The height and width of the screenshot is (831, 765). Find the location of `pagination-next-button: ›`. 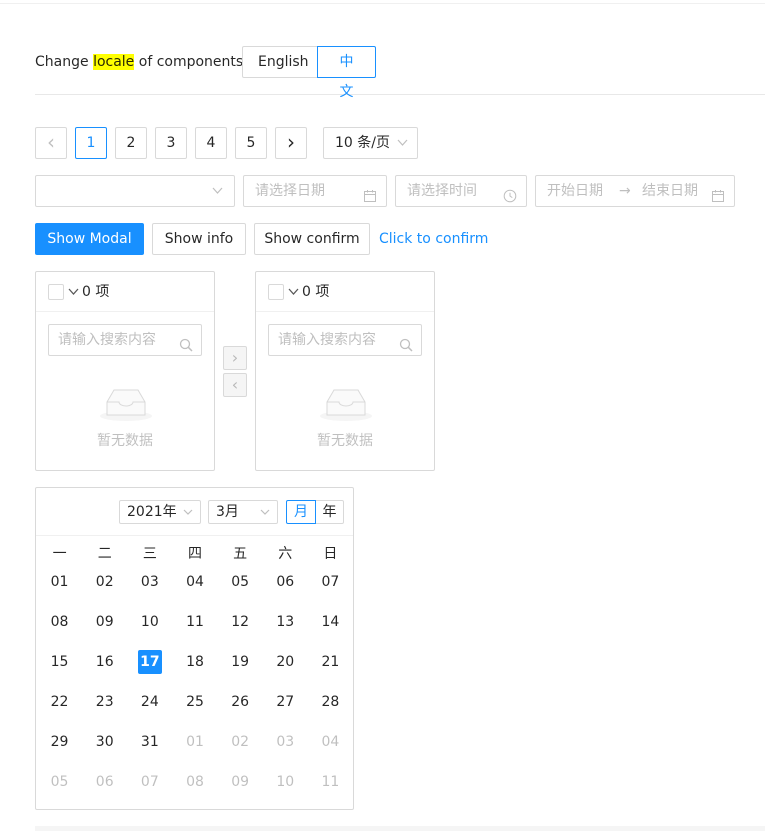

pagination-next-button: › is located at coordinates (291, 143).